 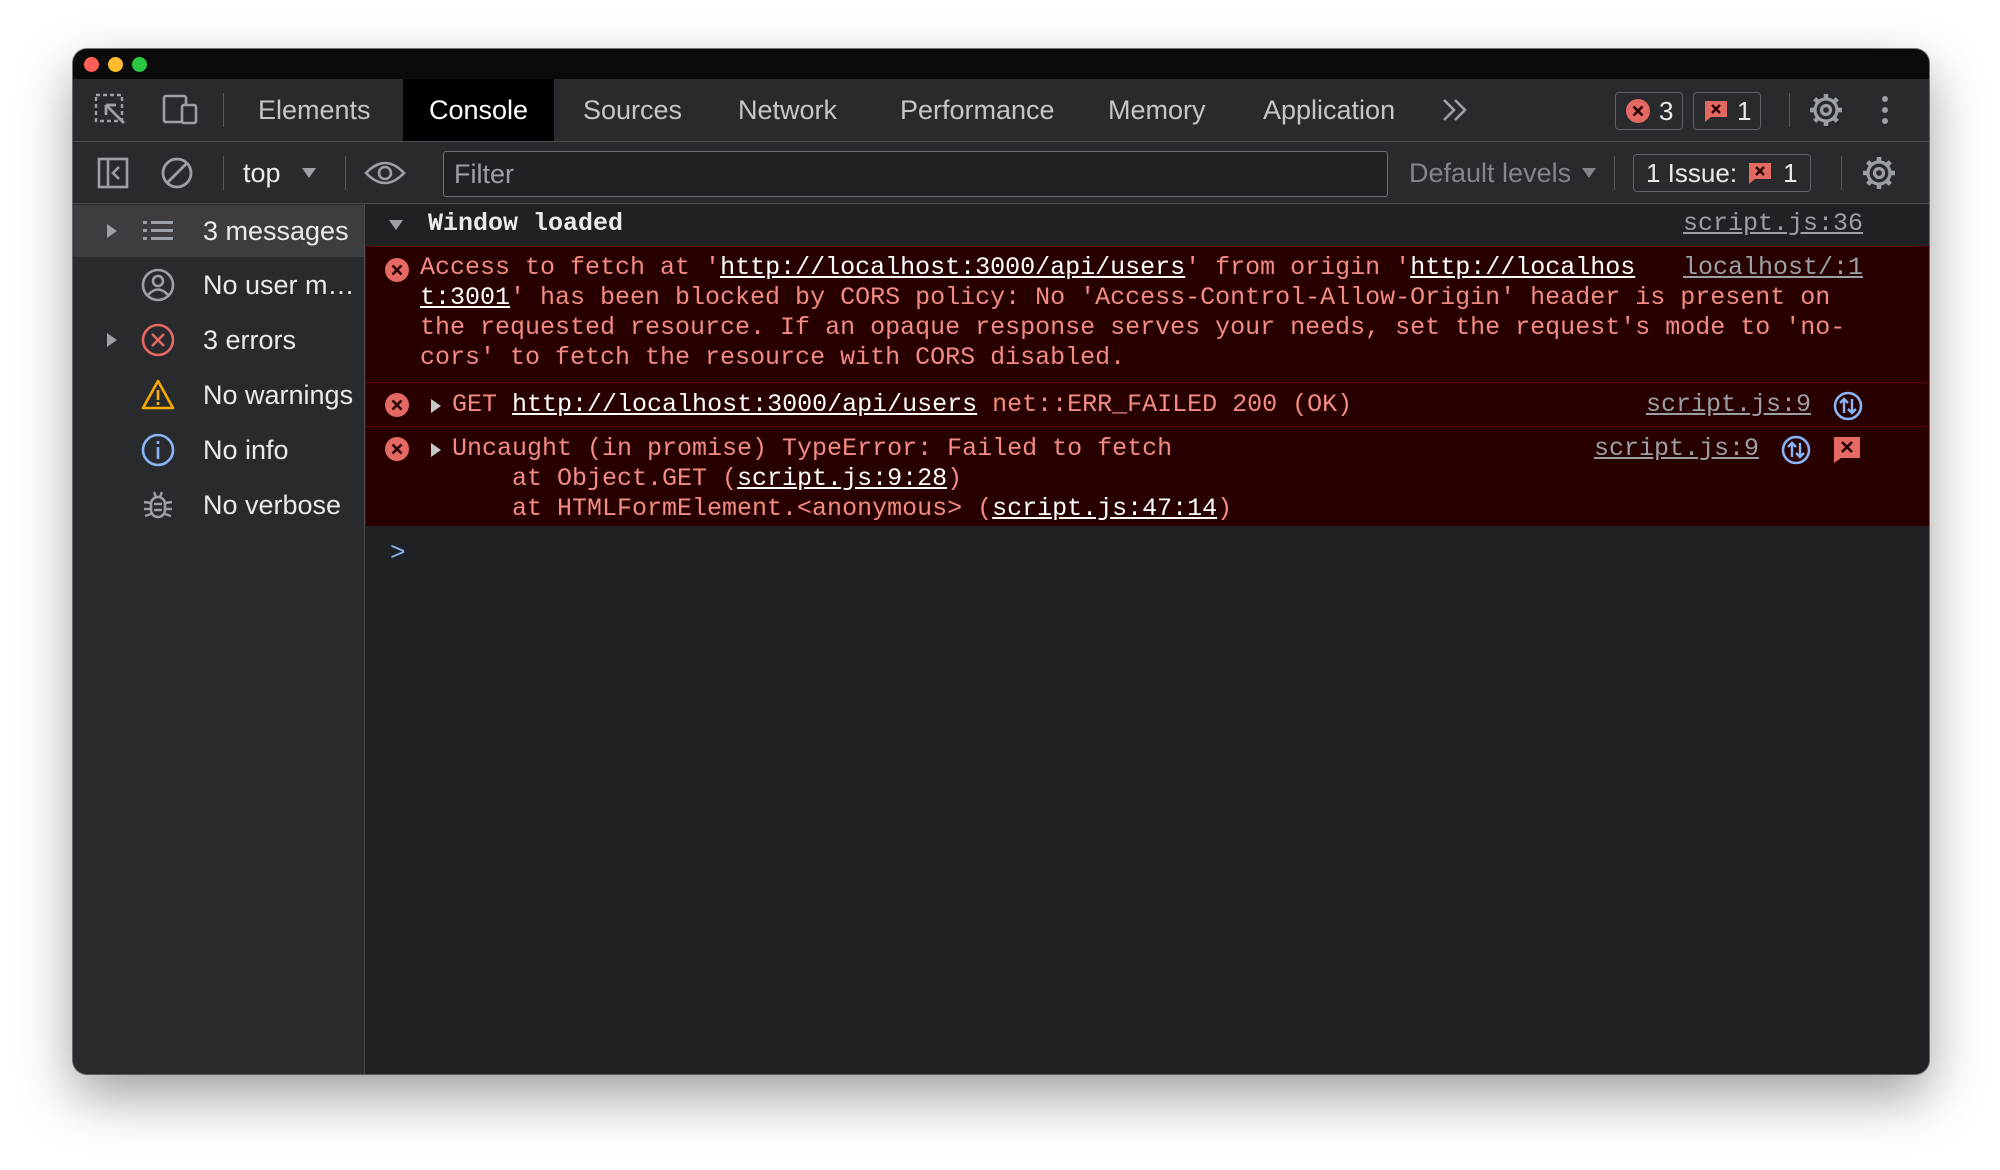 I want to click on error-counter-button: 3, so click(x=1649, y=111).